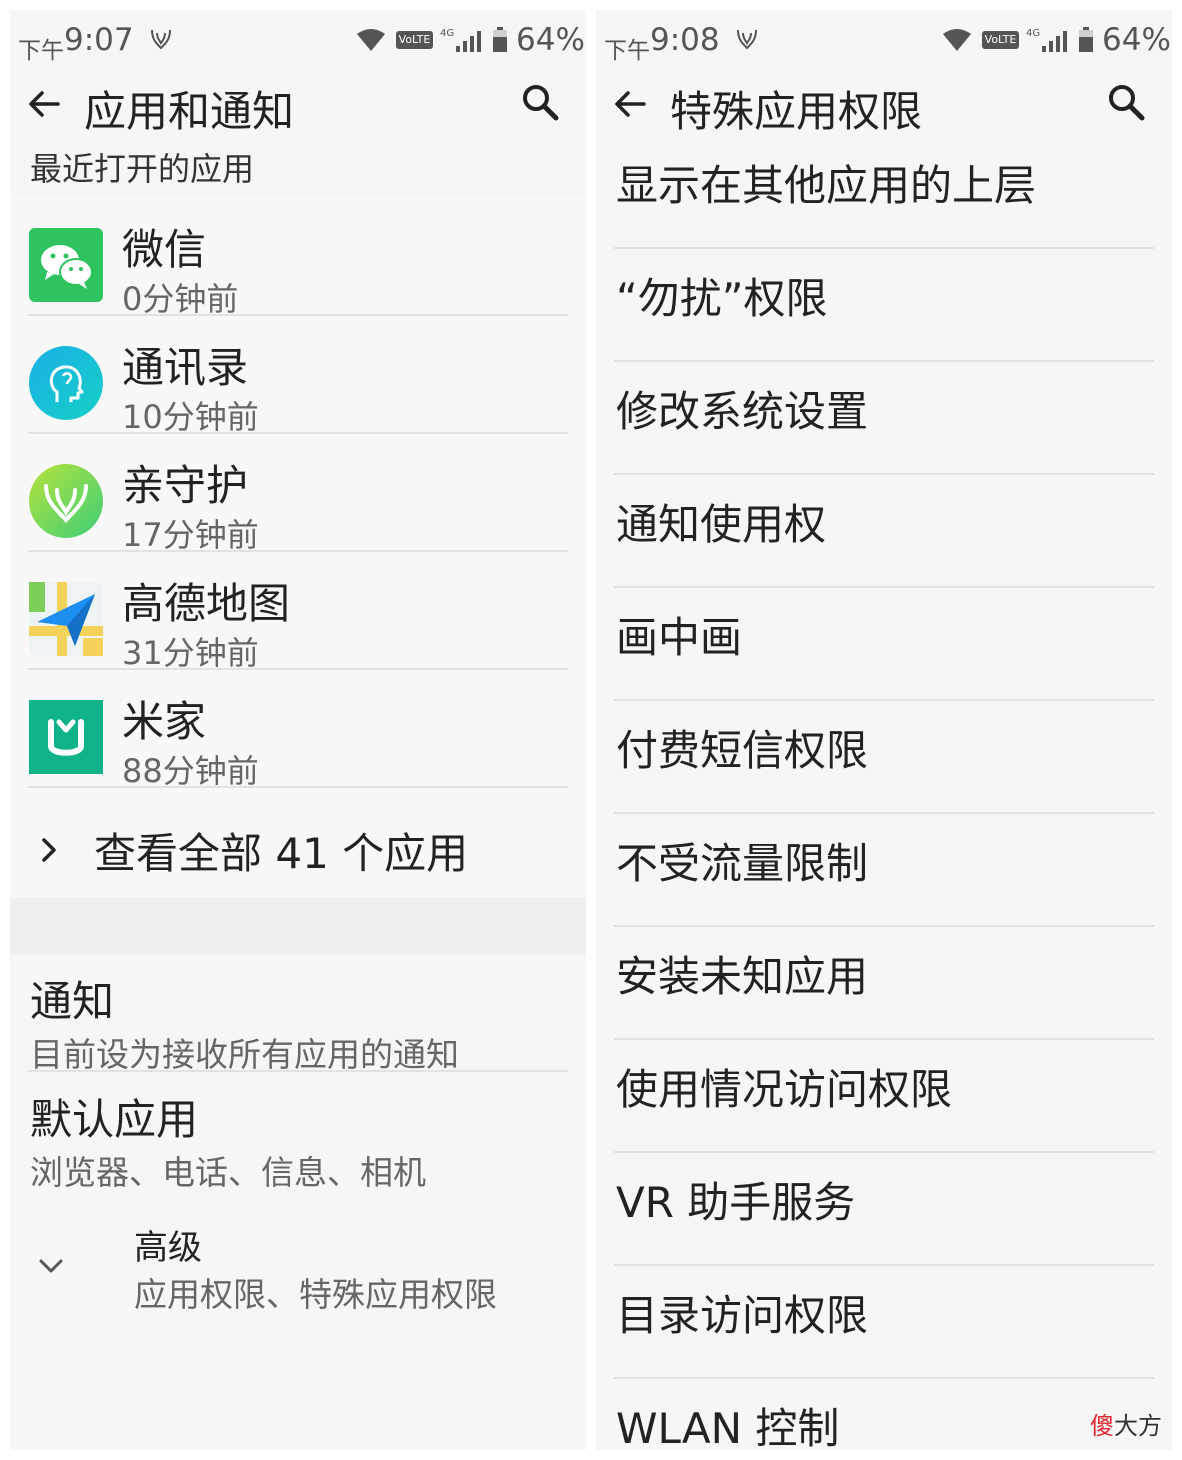 The height and width of the screenshot is (1460, 1182). What do you see at coordinates (298, 926) in the screenshot?
I see `section-spacer` at bounding box center [298, 926].